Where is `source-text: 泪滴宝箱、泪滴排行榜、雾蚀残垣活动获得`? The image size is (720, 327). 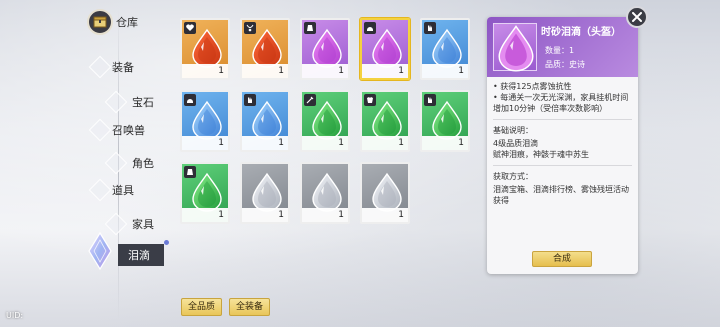
source-text: 泪滴宝箱、泪滴排行榜、雾蚀残垣活动获得 is located at coordinates (561, 195).